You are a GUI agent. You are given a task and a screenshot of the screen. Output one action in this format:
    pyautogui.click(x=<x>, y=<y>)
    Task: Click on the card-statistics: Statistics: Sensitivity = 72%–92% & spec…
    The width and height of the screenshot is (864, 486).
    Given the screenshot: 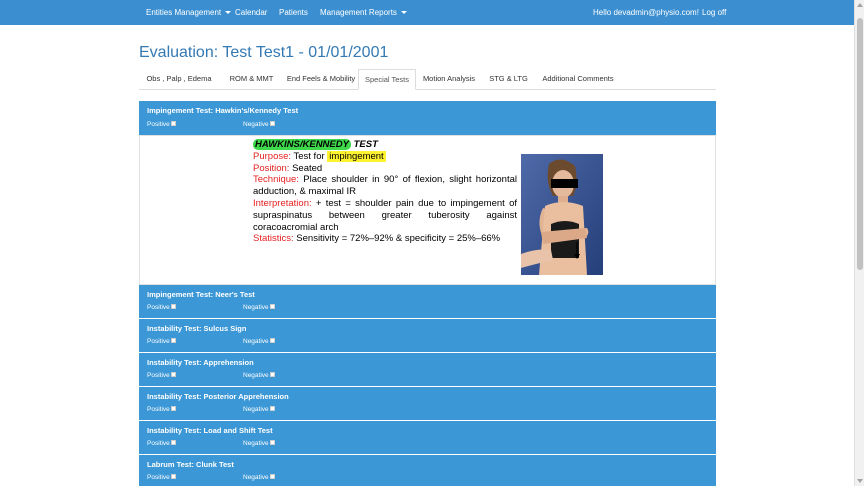 What is the action you would take?
    pyautogui.click(x=385, y=239)
    